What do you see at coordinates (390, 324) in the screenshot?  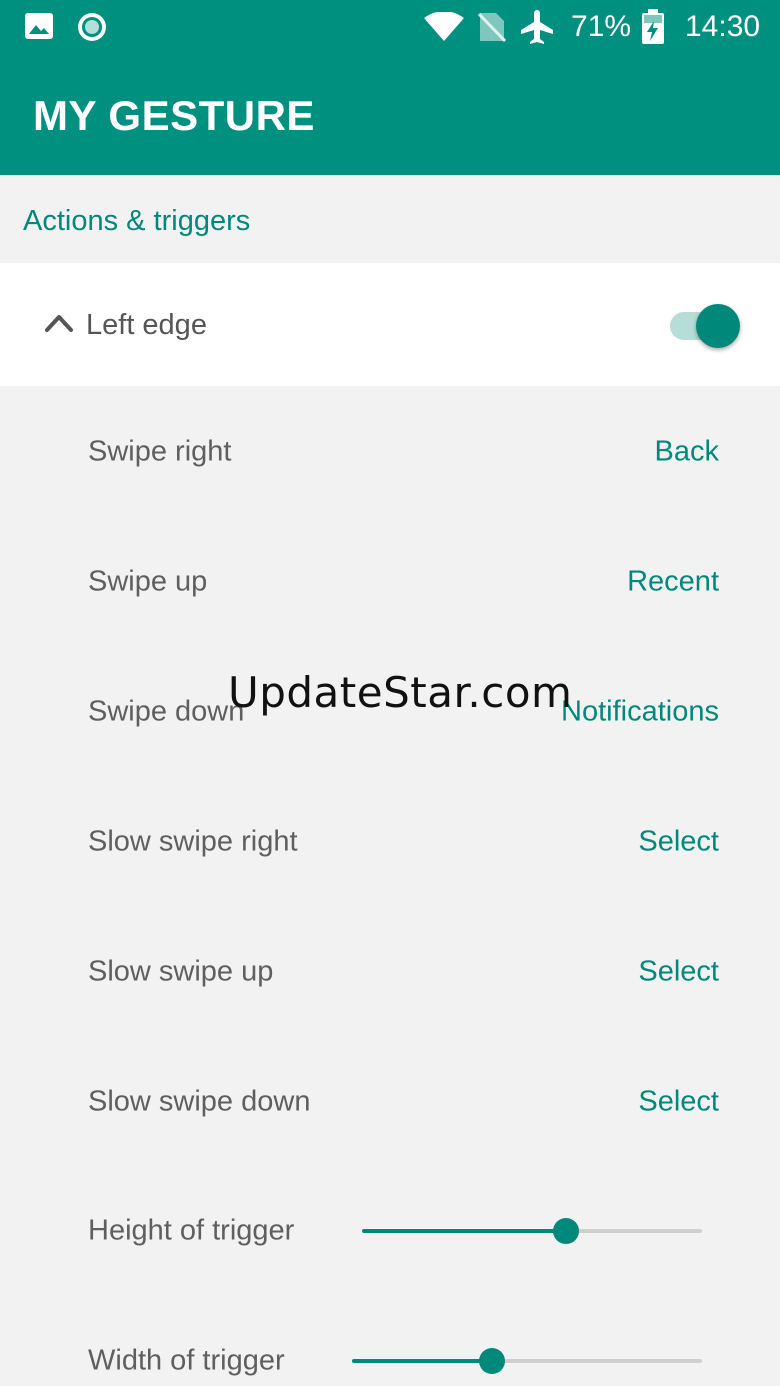 I see `left-edge-group-row: Left edge` at bounding box center [390, 324].